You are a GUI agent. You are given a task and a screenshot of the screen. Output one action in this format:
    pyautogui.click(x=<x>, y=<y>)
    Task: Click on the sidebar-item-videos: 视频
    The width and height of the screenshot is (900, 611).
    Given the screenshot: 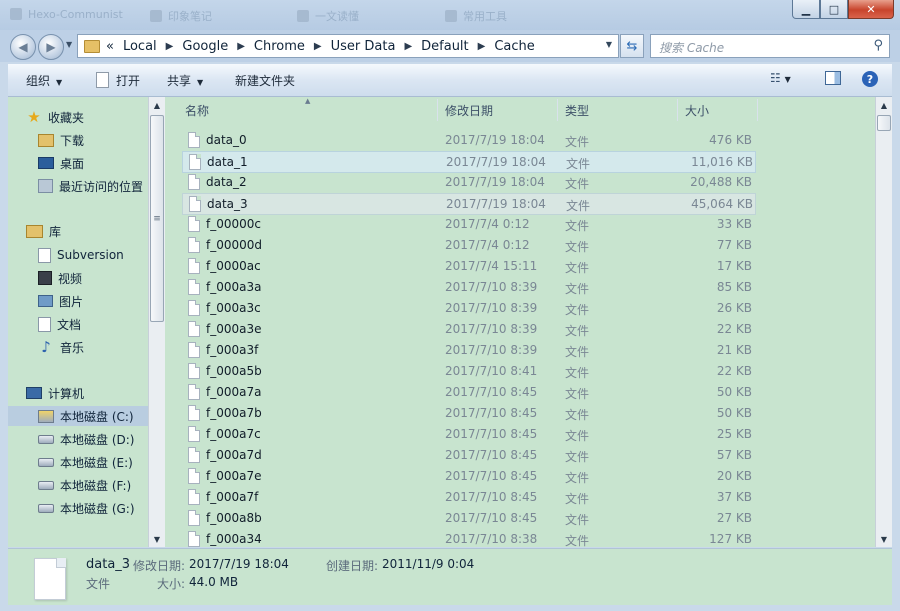 What is the action you would take?
    pyautogui.click(x=60, y=278)
    